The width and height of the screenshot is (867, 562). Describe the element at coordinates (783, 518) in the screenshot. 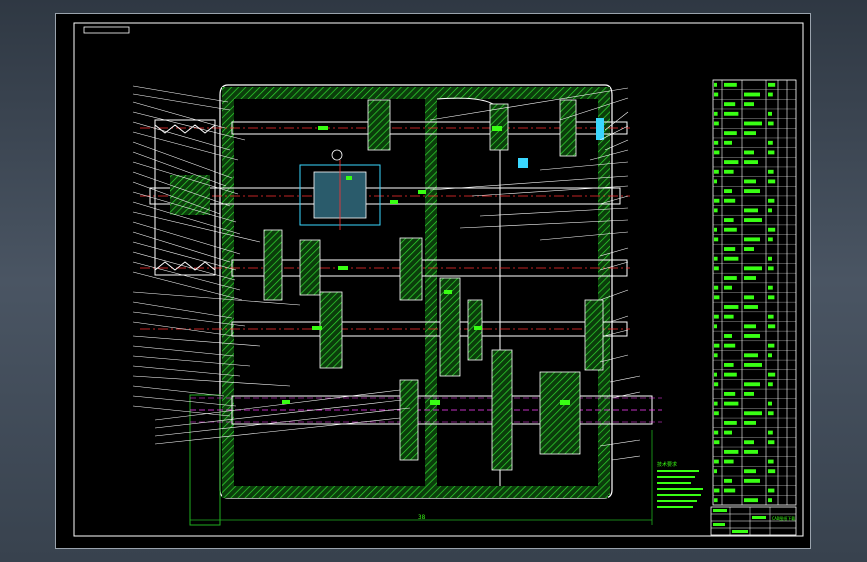

I see `title-block-name: CAD图纸下载` at that location.